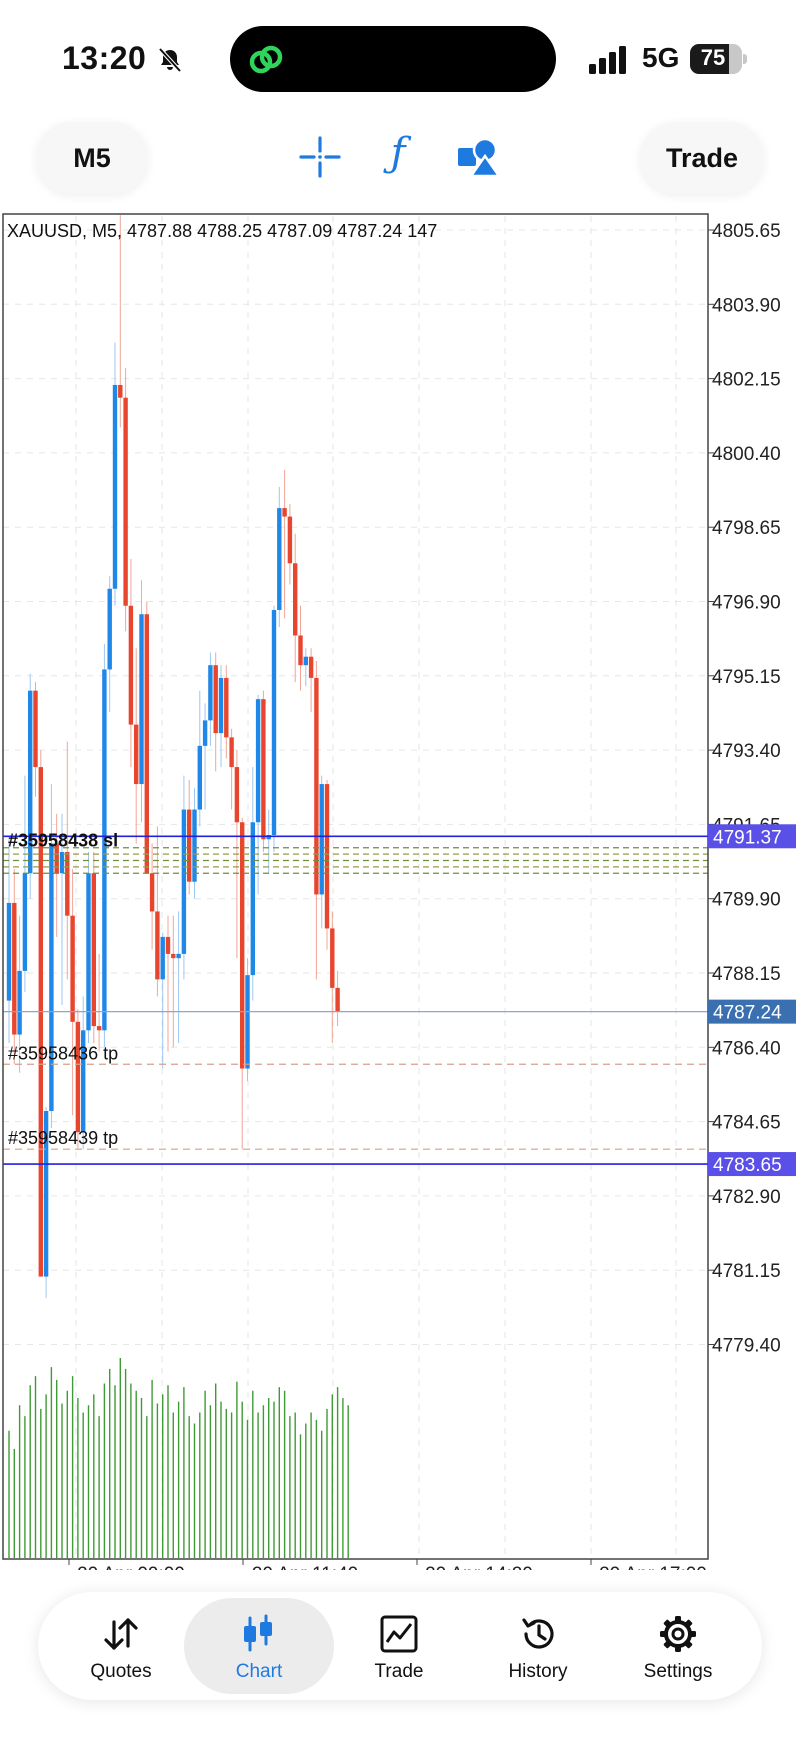  Describe the element at coordinates (746, 1346) in the screenshot. I see `price-tick-label: 4779.40` at that location.